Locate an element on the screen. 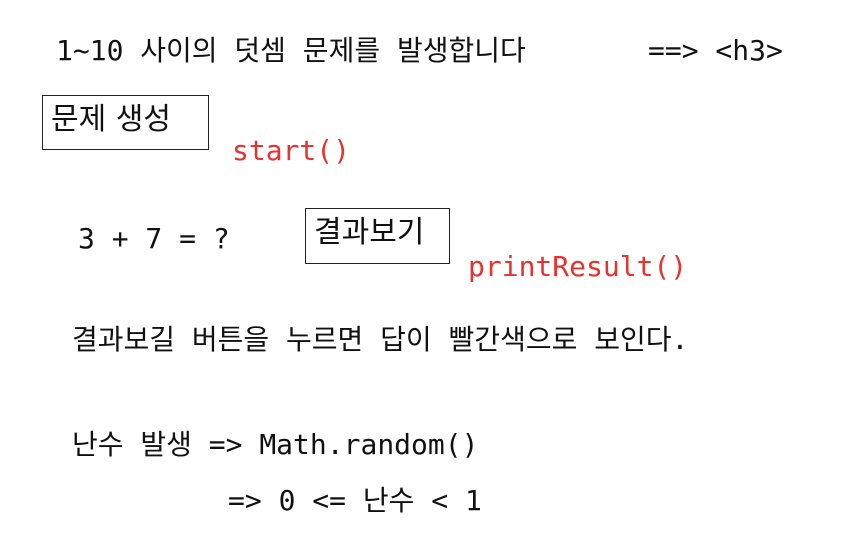  problem-expression: 3 + 7 = ? is located at coordinates (154, 238).